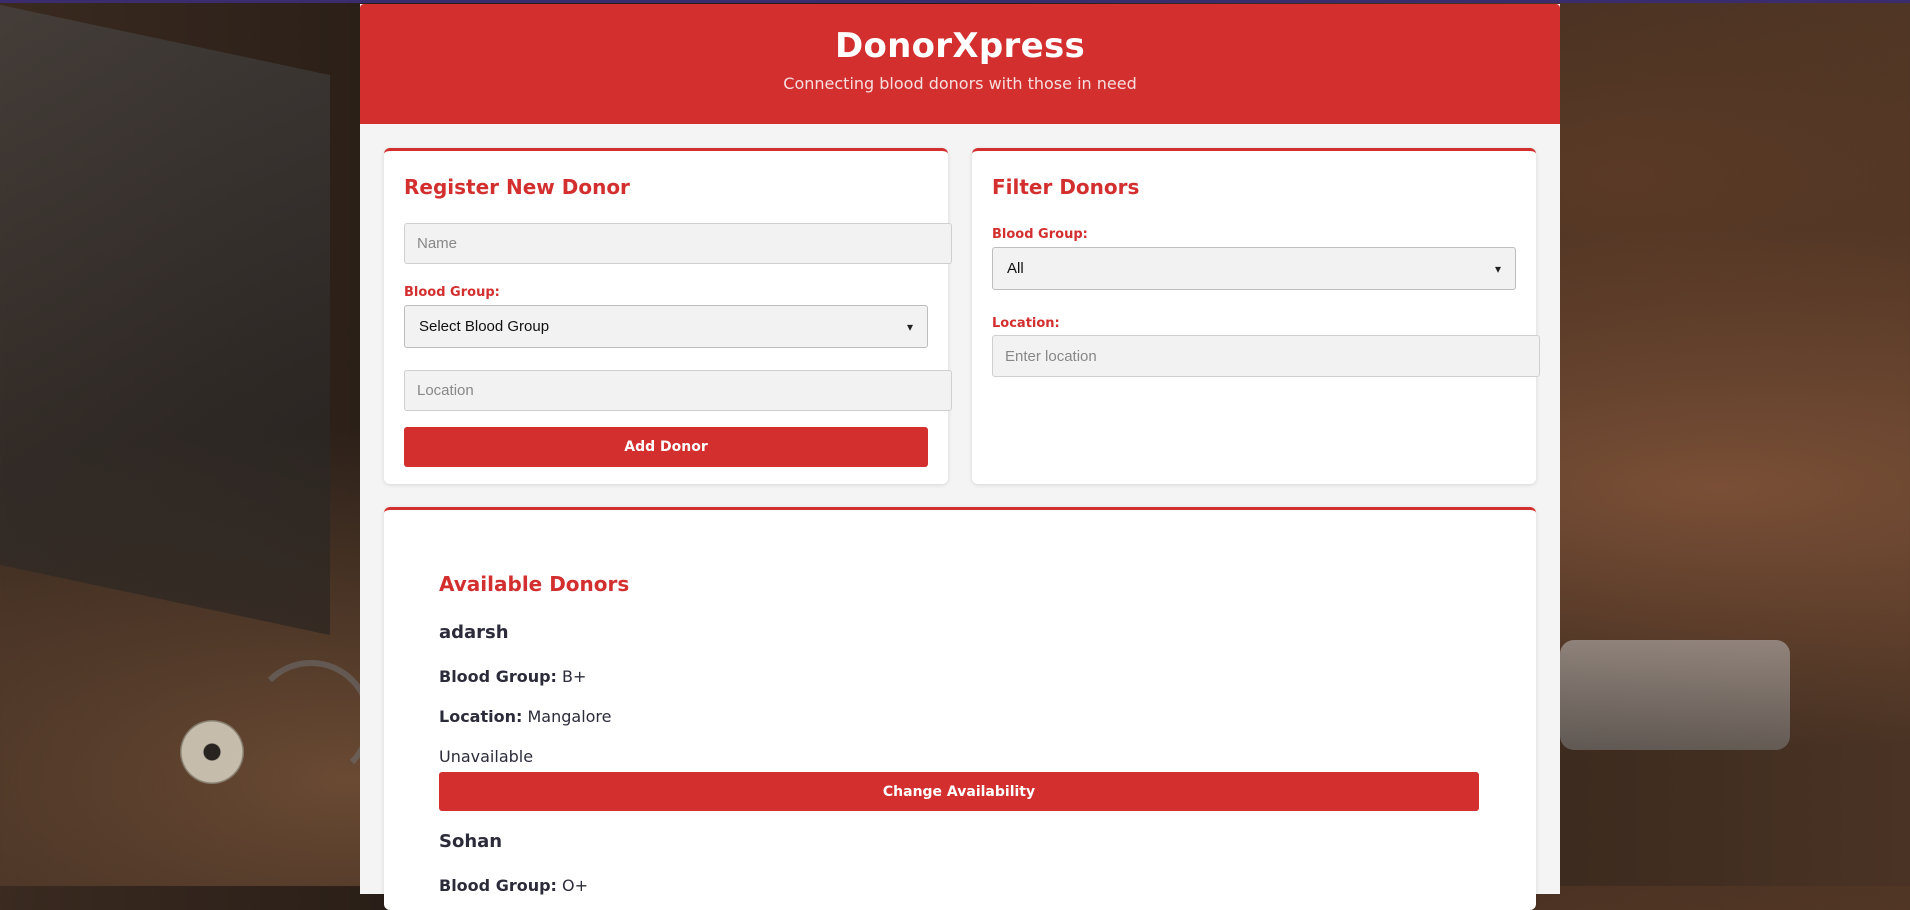  I want to click on donor-name: Sohan, so click(471, 841).